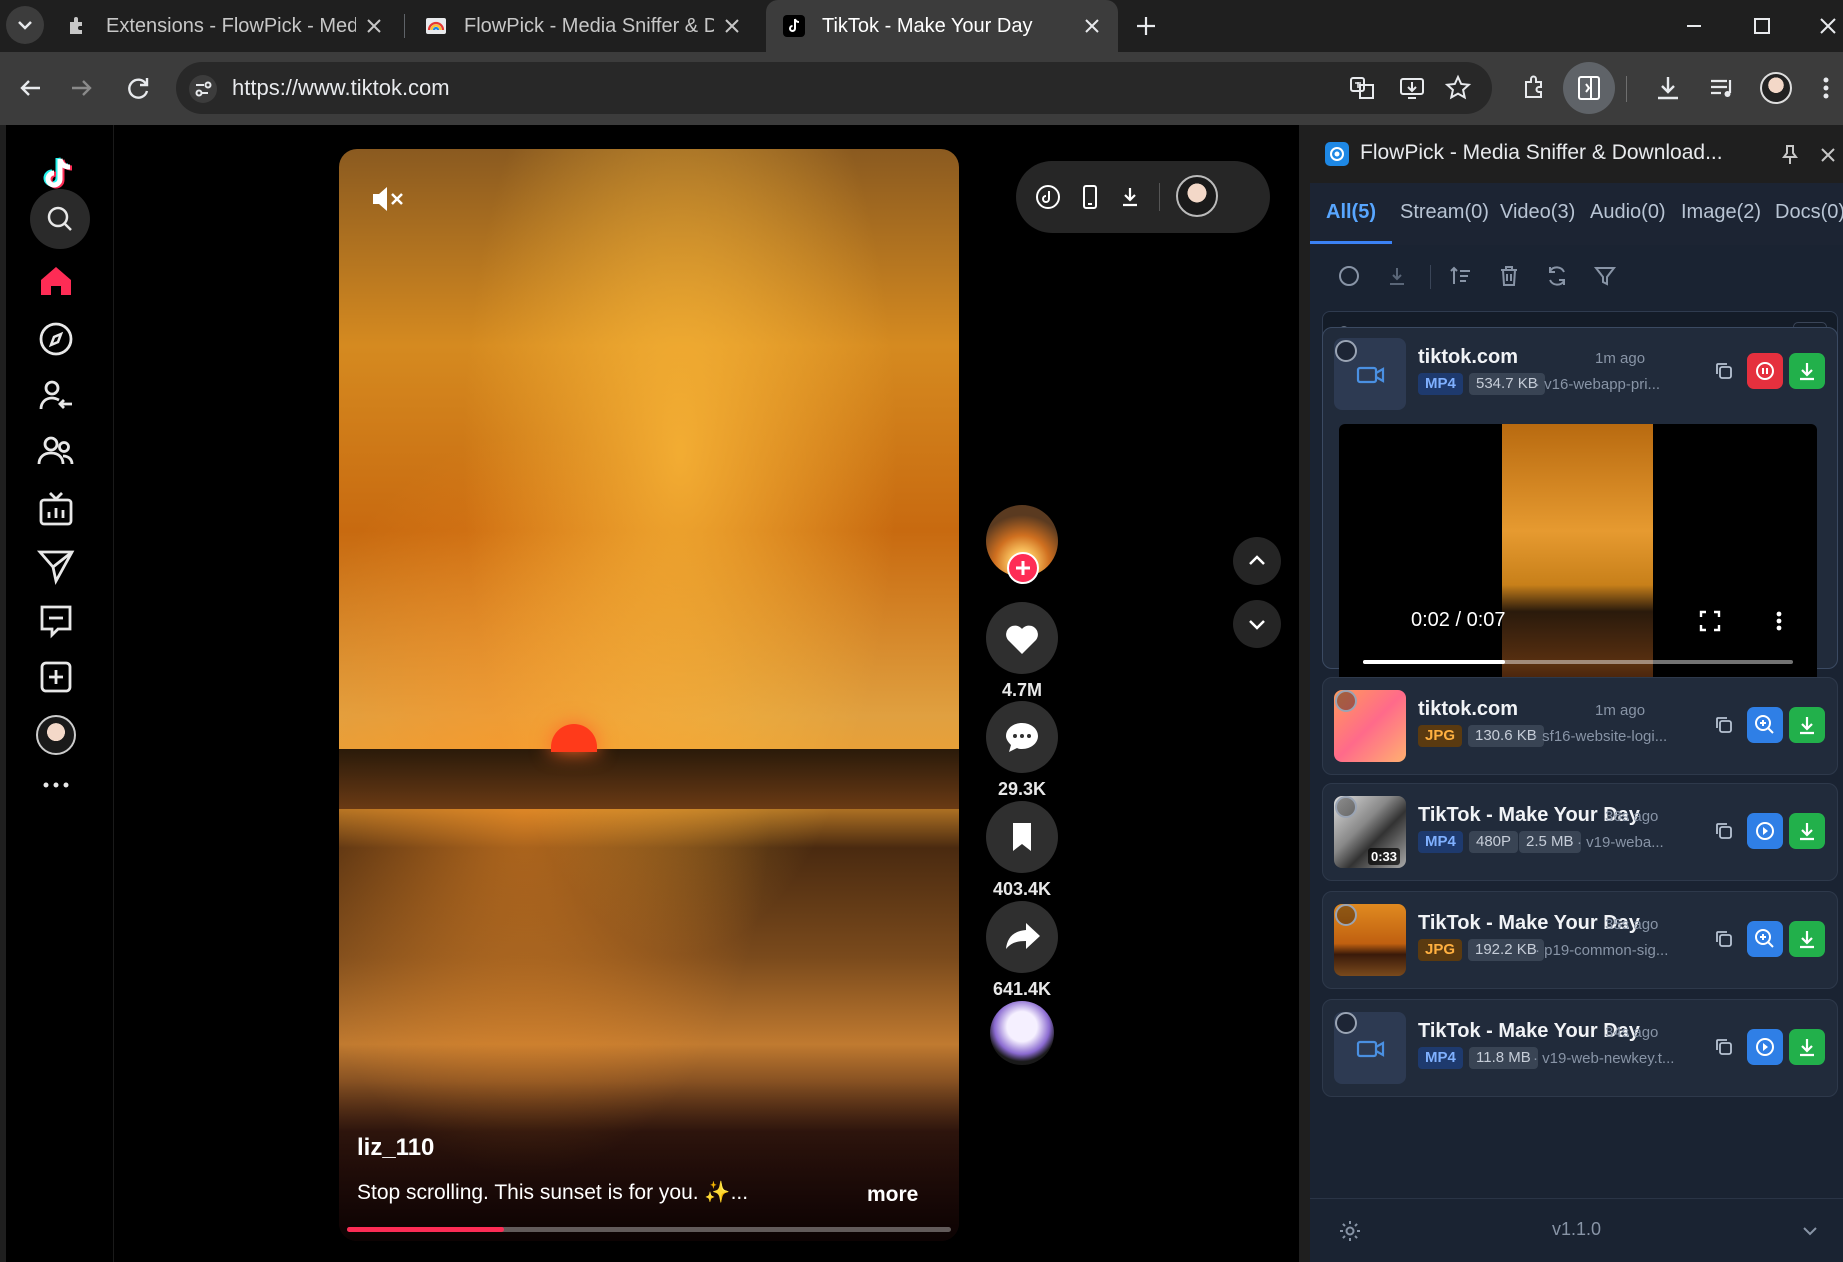 This screenshot has height=1262, width=1843. Describe the element at coordinates (56, 395) in the screenshot. I see `following-icon` at that location.